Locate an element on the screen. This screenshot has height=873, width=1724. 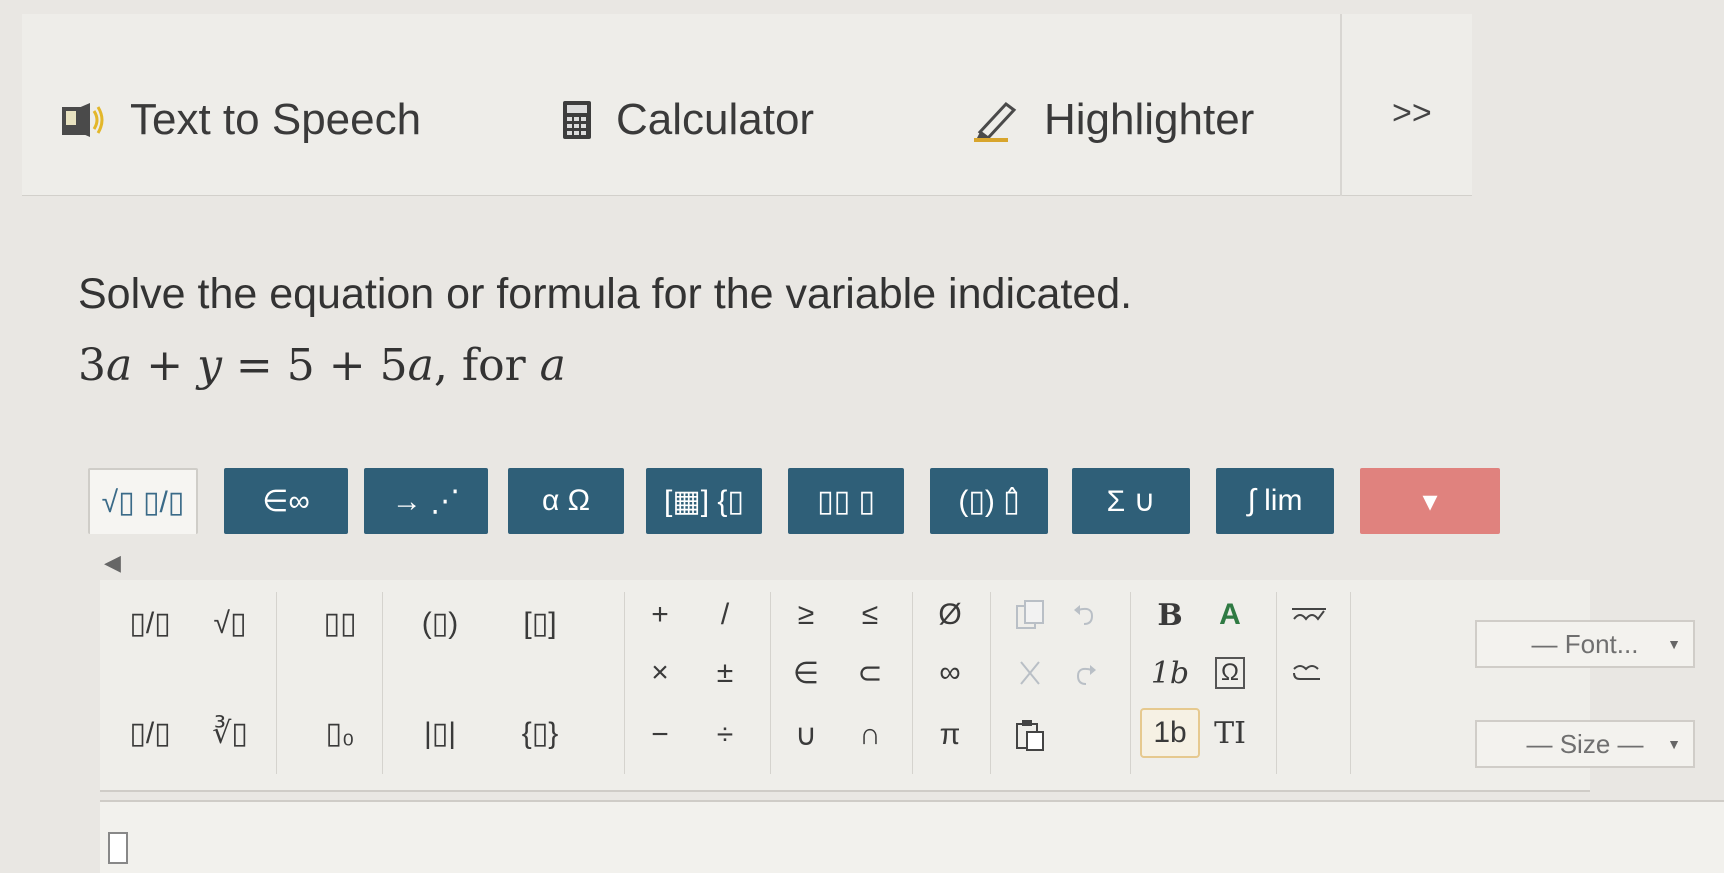
union-button: ∪ is located at coordinates (806, 735).